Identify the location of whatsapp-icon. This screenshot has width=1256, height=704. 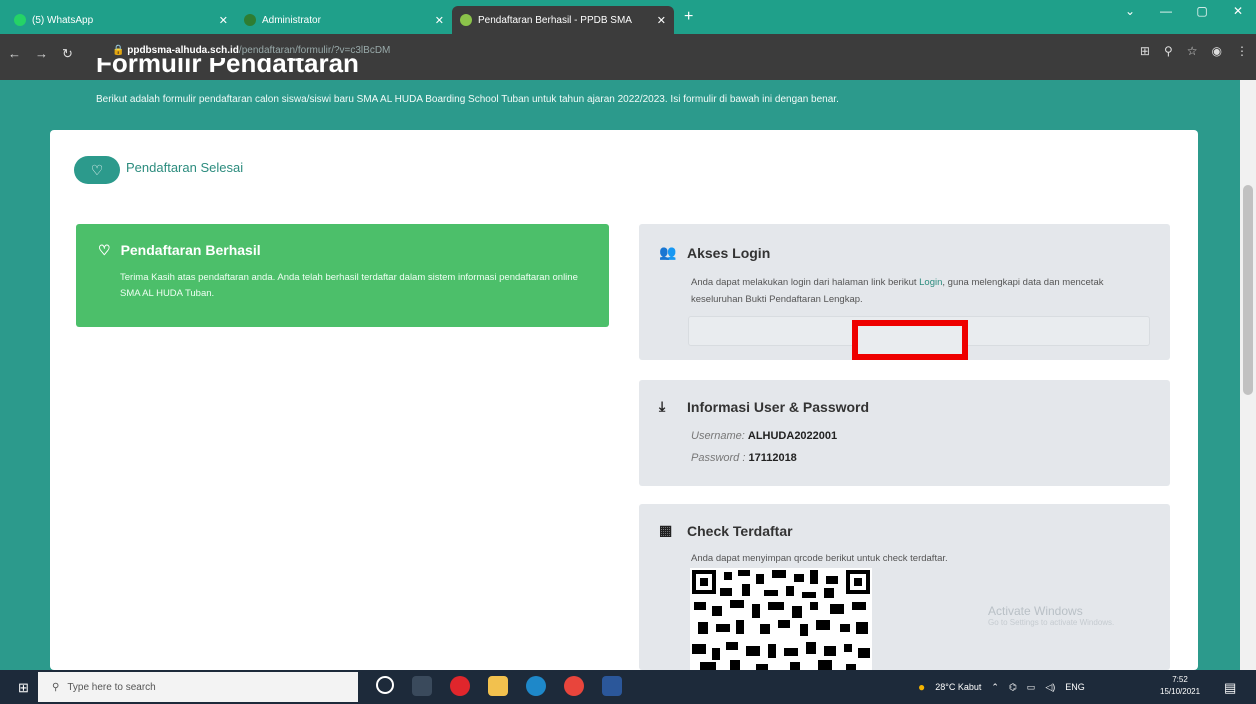
(20, 20).